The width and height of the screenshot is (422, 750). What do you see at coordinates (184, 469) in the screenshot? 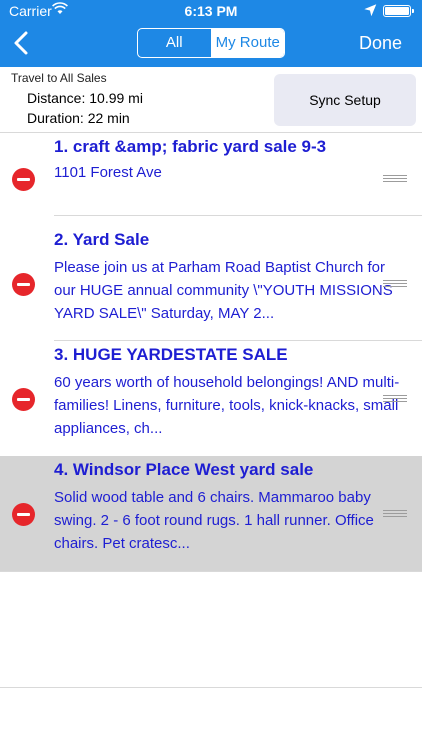
I see `sale-title: 4. Windsor Place West yard sale` at bounding box center [184, 469].